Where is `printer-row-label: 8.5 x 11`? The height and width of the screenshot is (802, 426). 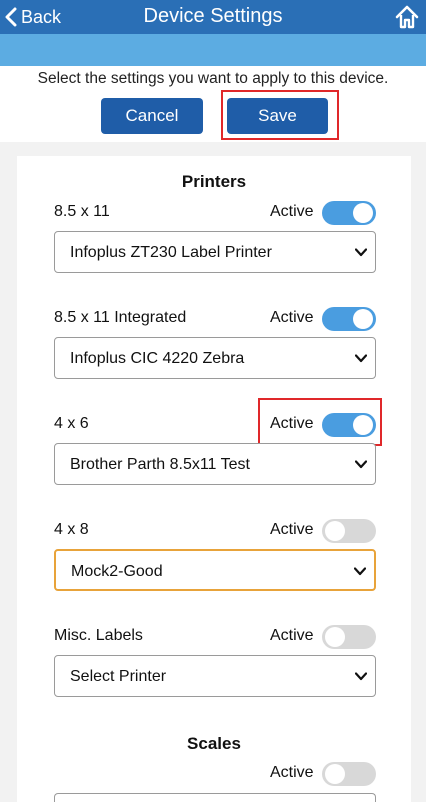 printer-row-label: 8.5 x 11 is located at coordinates (82, 211).